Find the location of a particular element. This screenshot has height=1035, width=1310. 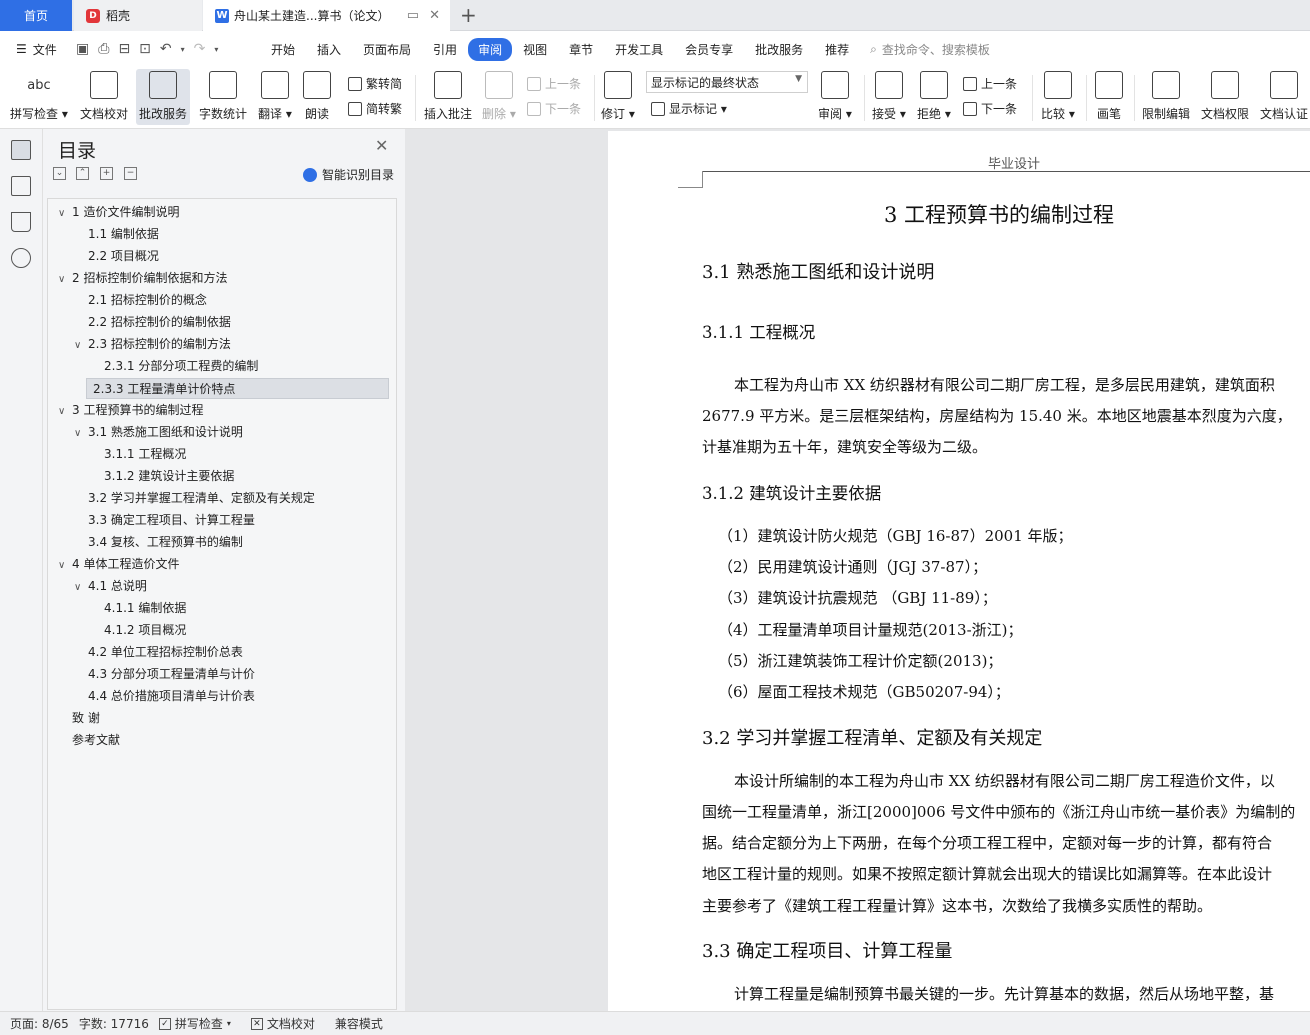

doc-permission-button: 文档权限 is located at coordinates (1225, 95).